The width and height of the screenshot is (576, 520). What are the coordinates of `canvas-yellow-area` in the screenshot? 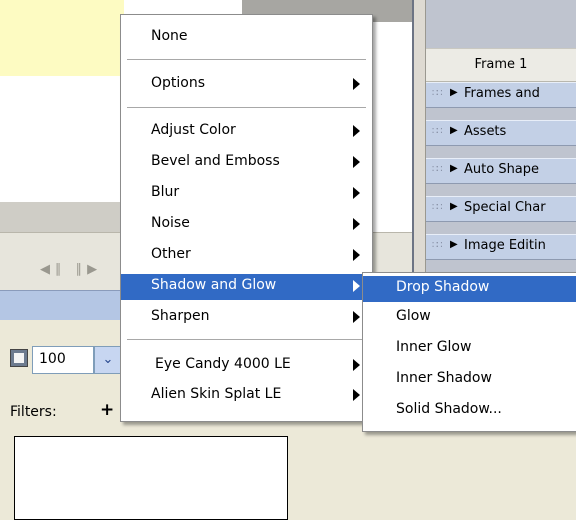 It's located at (62, 38).